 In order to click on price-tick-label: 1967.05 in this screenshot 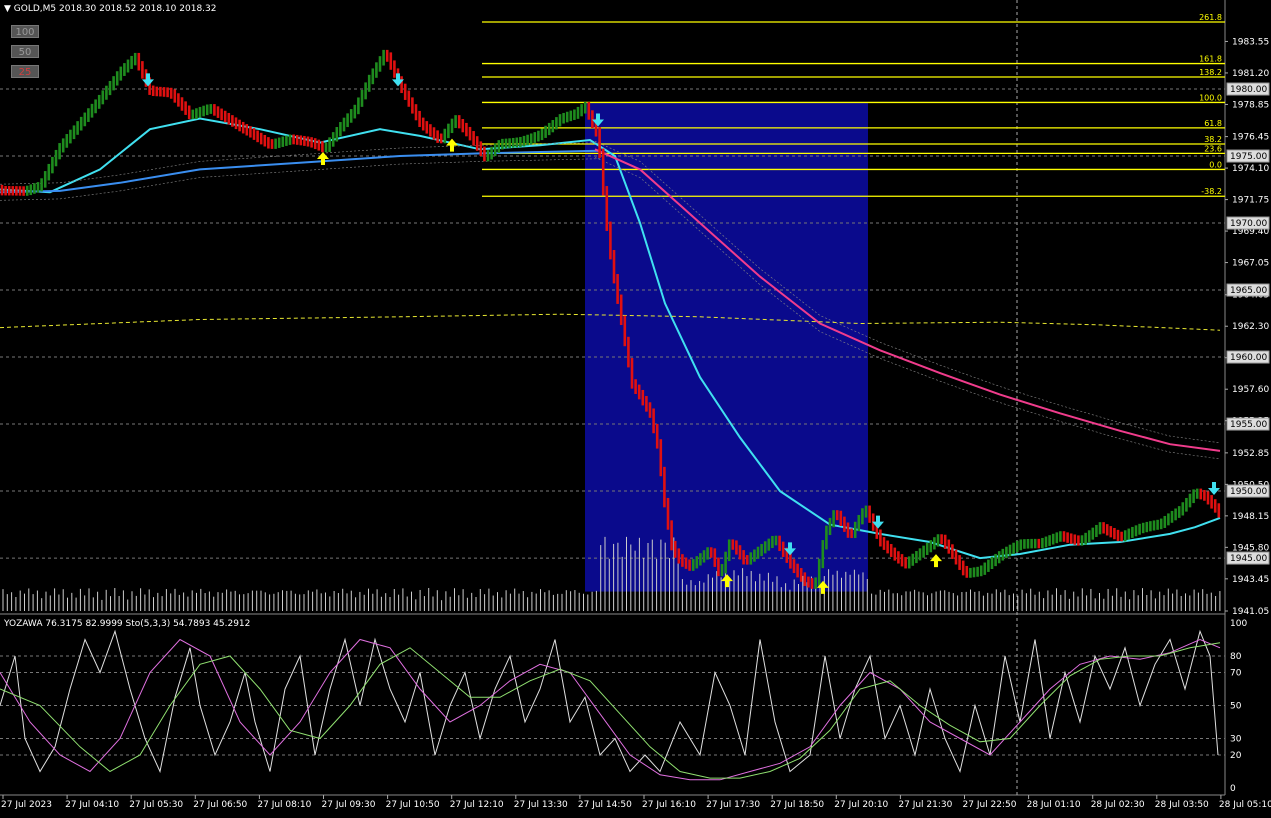, I will do `click(1250, 264)`.